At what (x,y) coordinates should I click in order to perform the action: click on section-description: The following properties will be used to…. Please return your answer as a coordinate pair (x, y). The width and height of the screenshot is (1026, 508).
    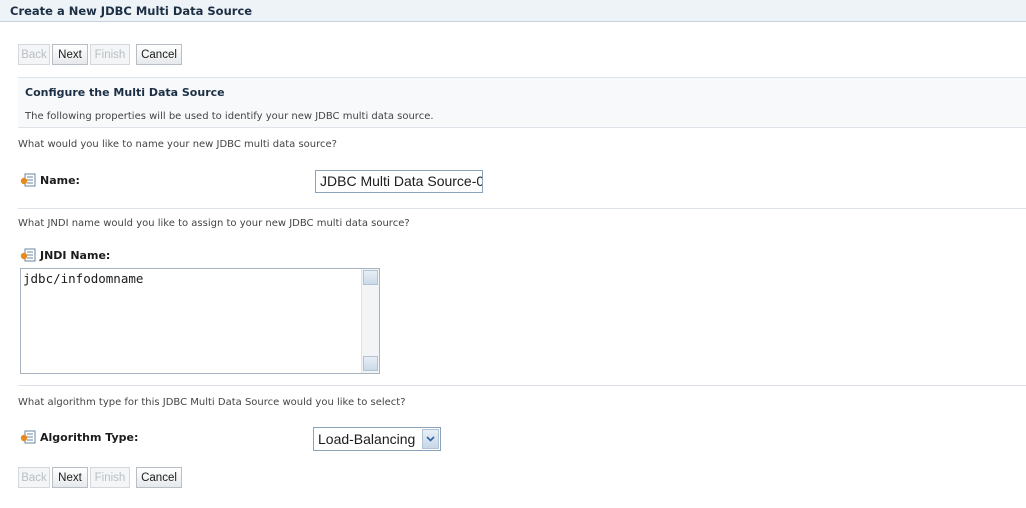
    Looking at the image, I should click on (229, 116).